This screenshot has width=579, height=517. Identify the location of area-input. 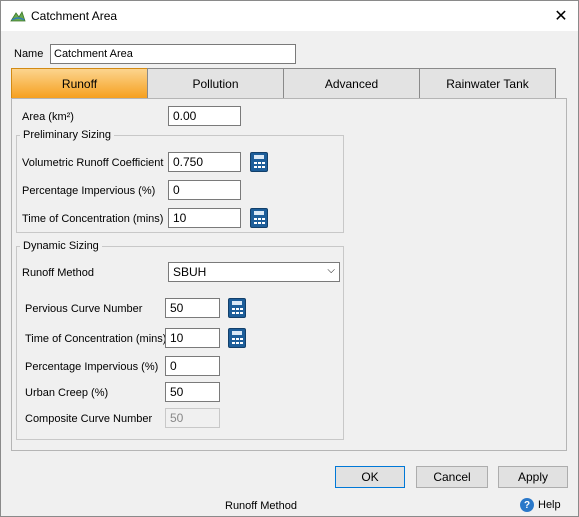
(204, 116).